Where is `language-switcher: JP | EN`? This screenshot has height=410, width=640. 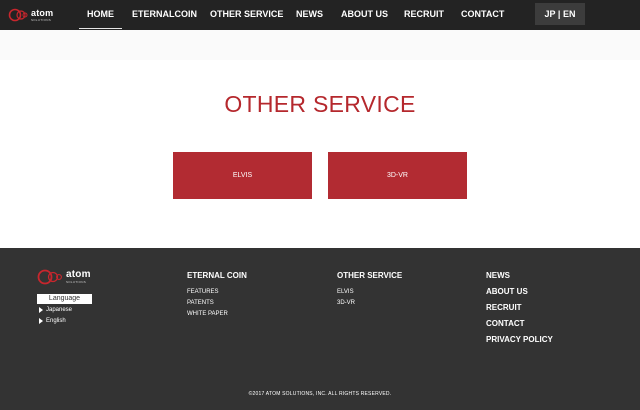
language-switcher: JP | EN is located at coordinates (560, 14).